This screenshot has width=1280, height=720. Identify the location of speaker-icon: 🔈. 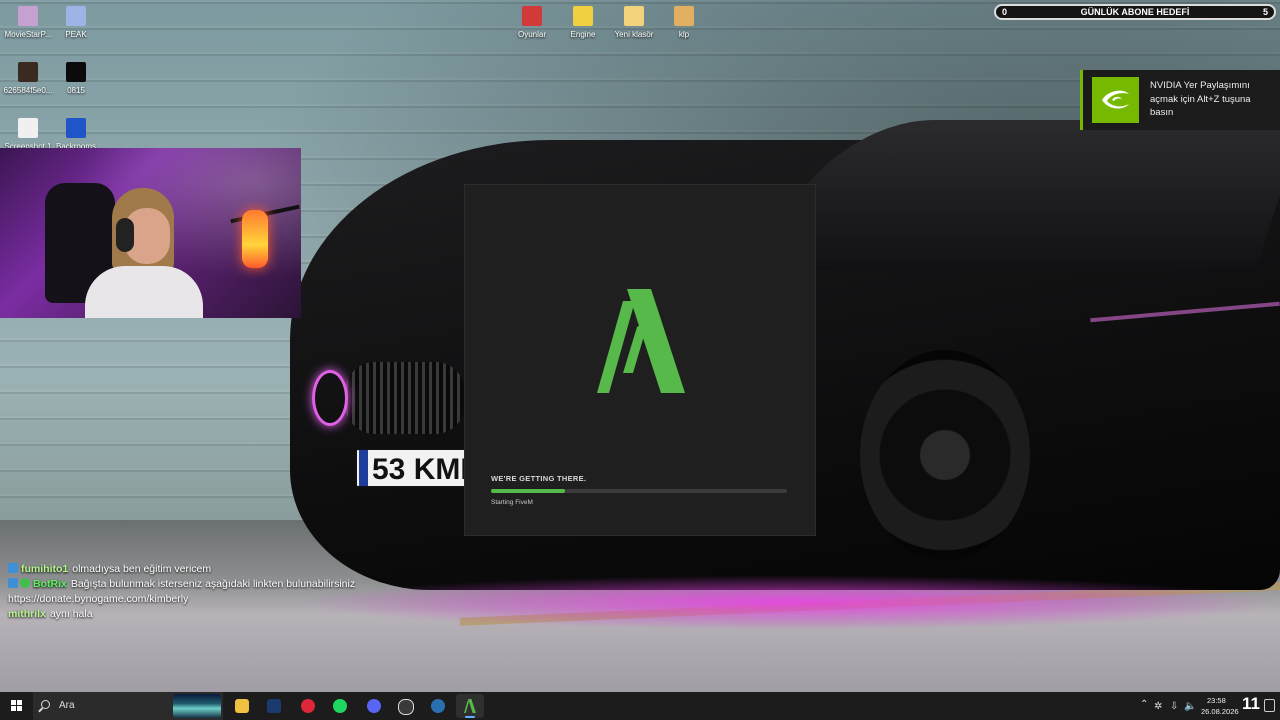
(1190, 706).